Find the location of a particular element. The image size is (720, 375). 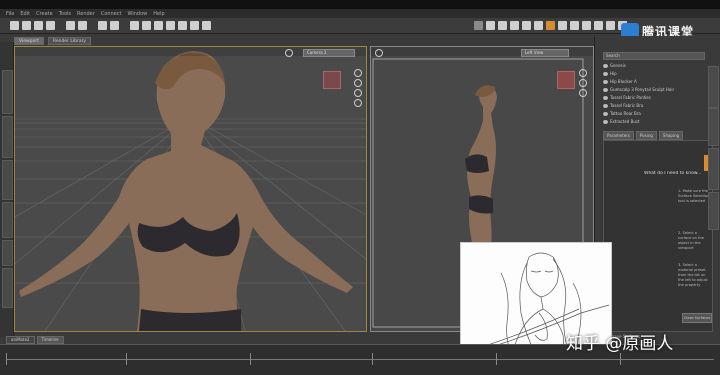

menu-help: Help is located at coordinates (158, 14).